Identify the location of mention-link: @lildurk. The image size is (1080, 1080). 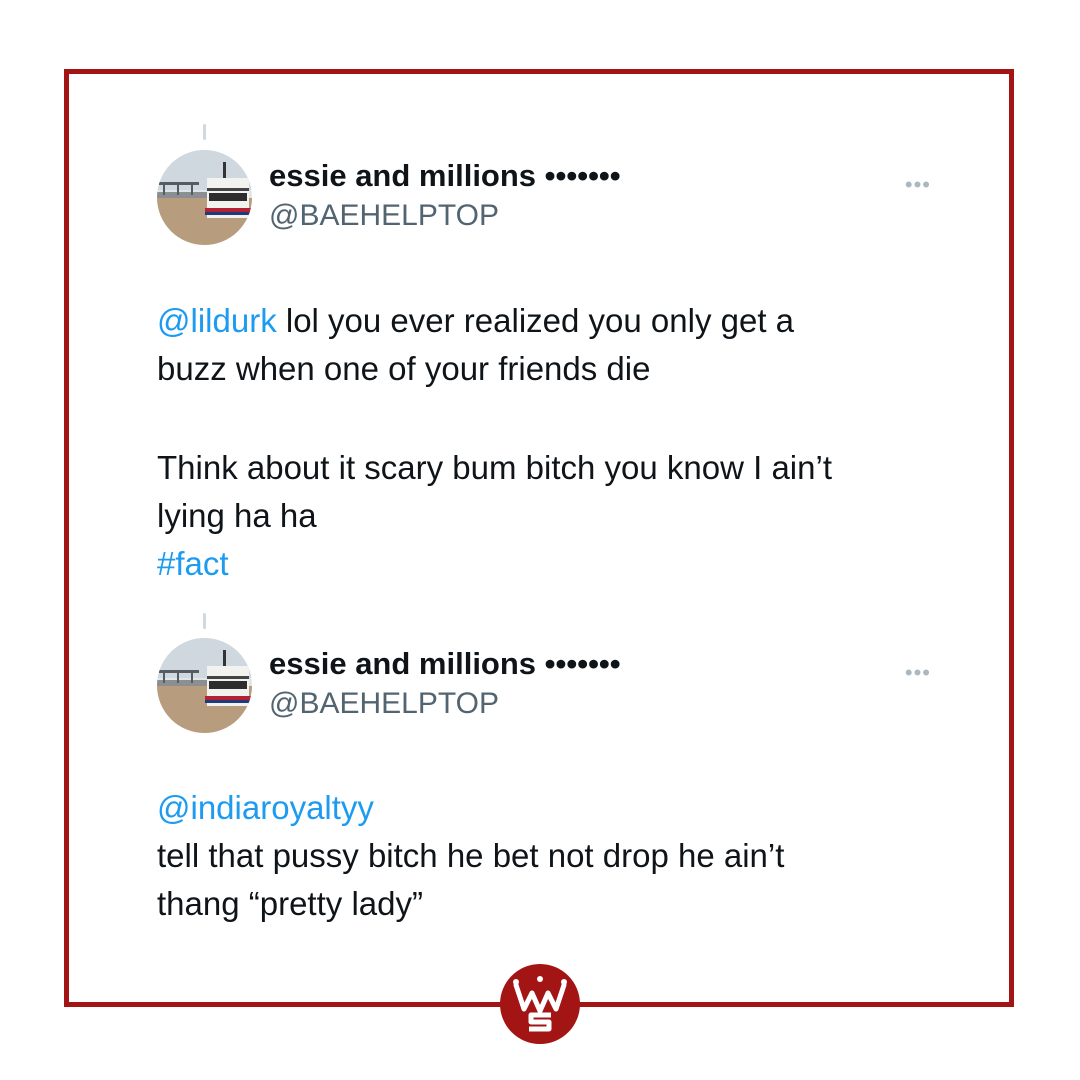
(217, 320).